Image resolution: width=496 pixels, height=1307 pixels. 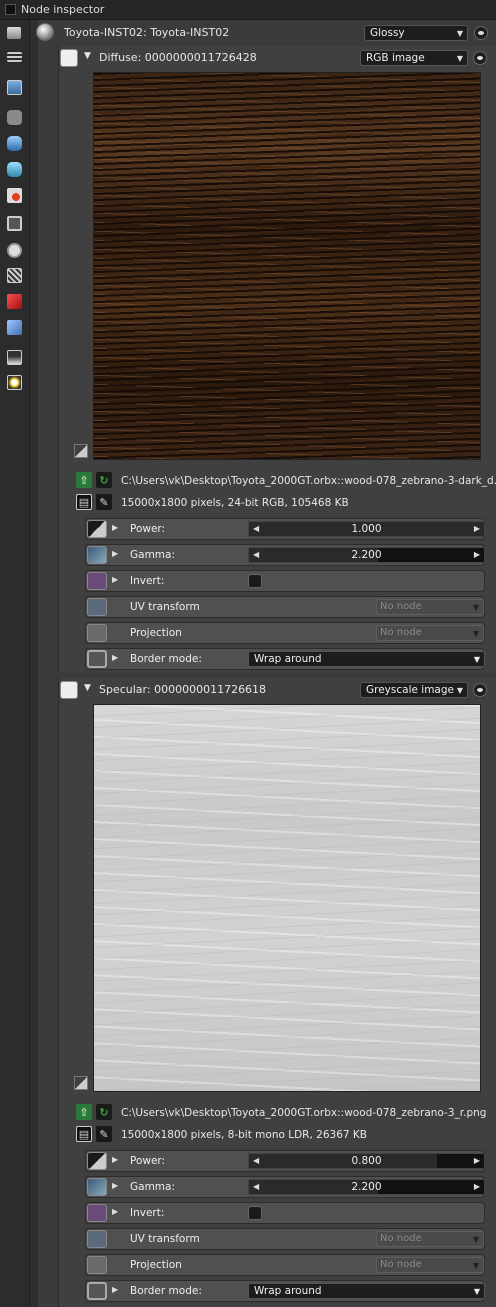 I want to click on window-icon, so click(x=10, y=9).